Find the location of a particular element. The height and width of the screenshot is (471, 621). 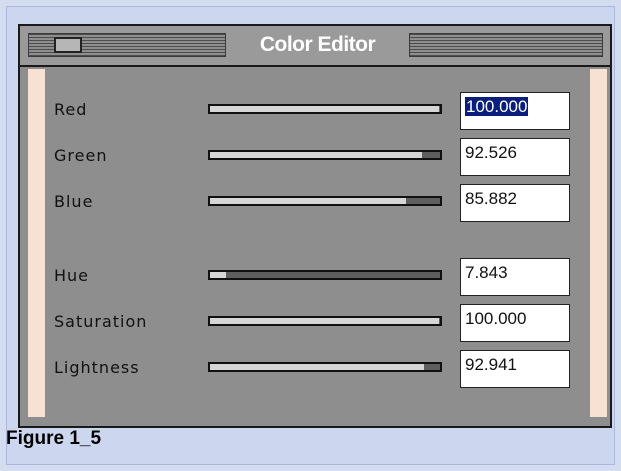

blue-label: Blue is located at coordinates (74, 201).